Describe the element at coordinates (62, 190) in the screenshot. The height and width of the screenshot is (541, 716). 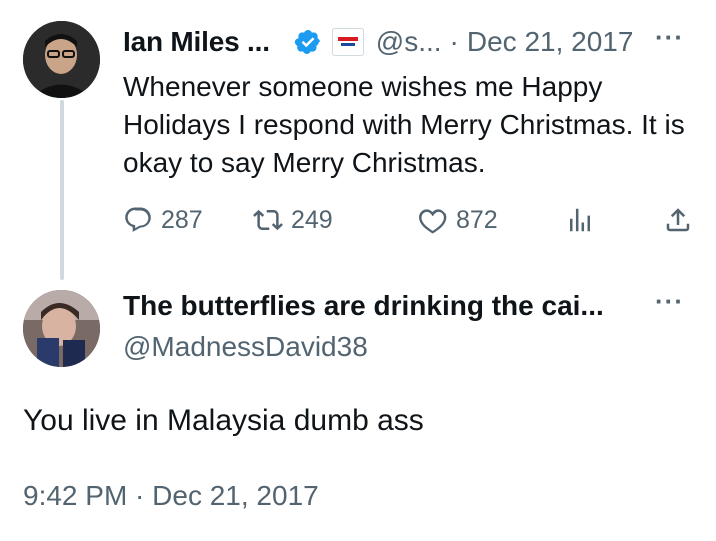
I see `thread-connector-line` at that location.